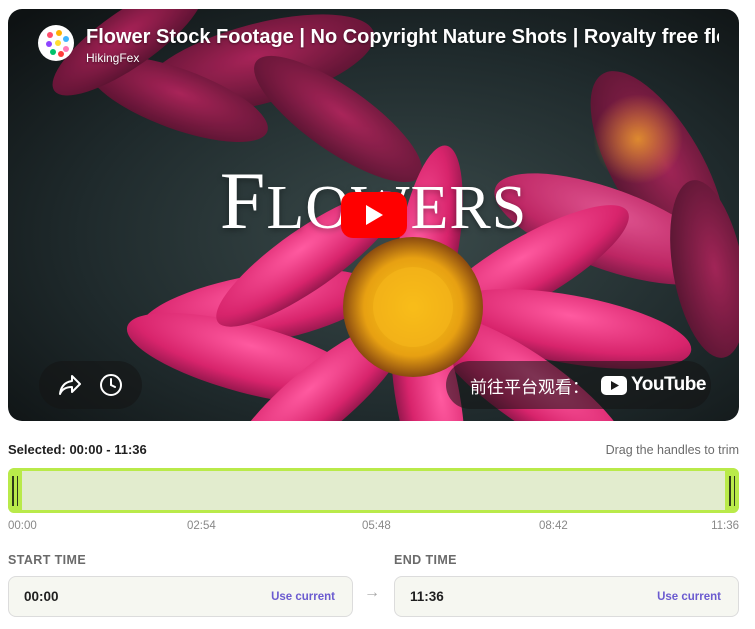 This screenshot has height=629, width=755. I want to click on player-controls, so click(90, 385).